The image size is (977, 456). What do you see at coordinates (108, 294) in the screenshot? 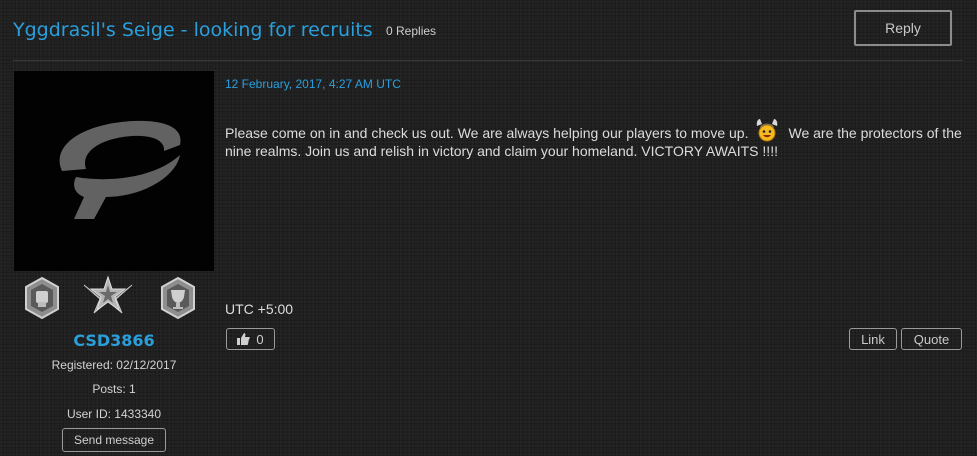
I see `star-wings-badge-icon` at bounding box center [108, 294].